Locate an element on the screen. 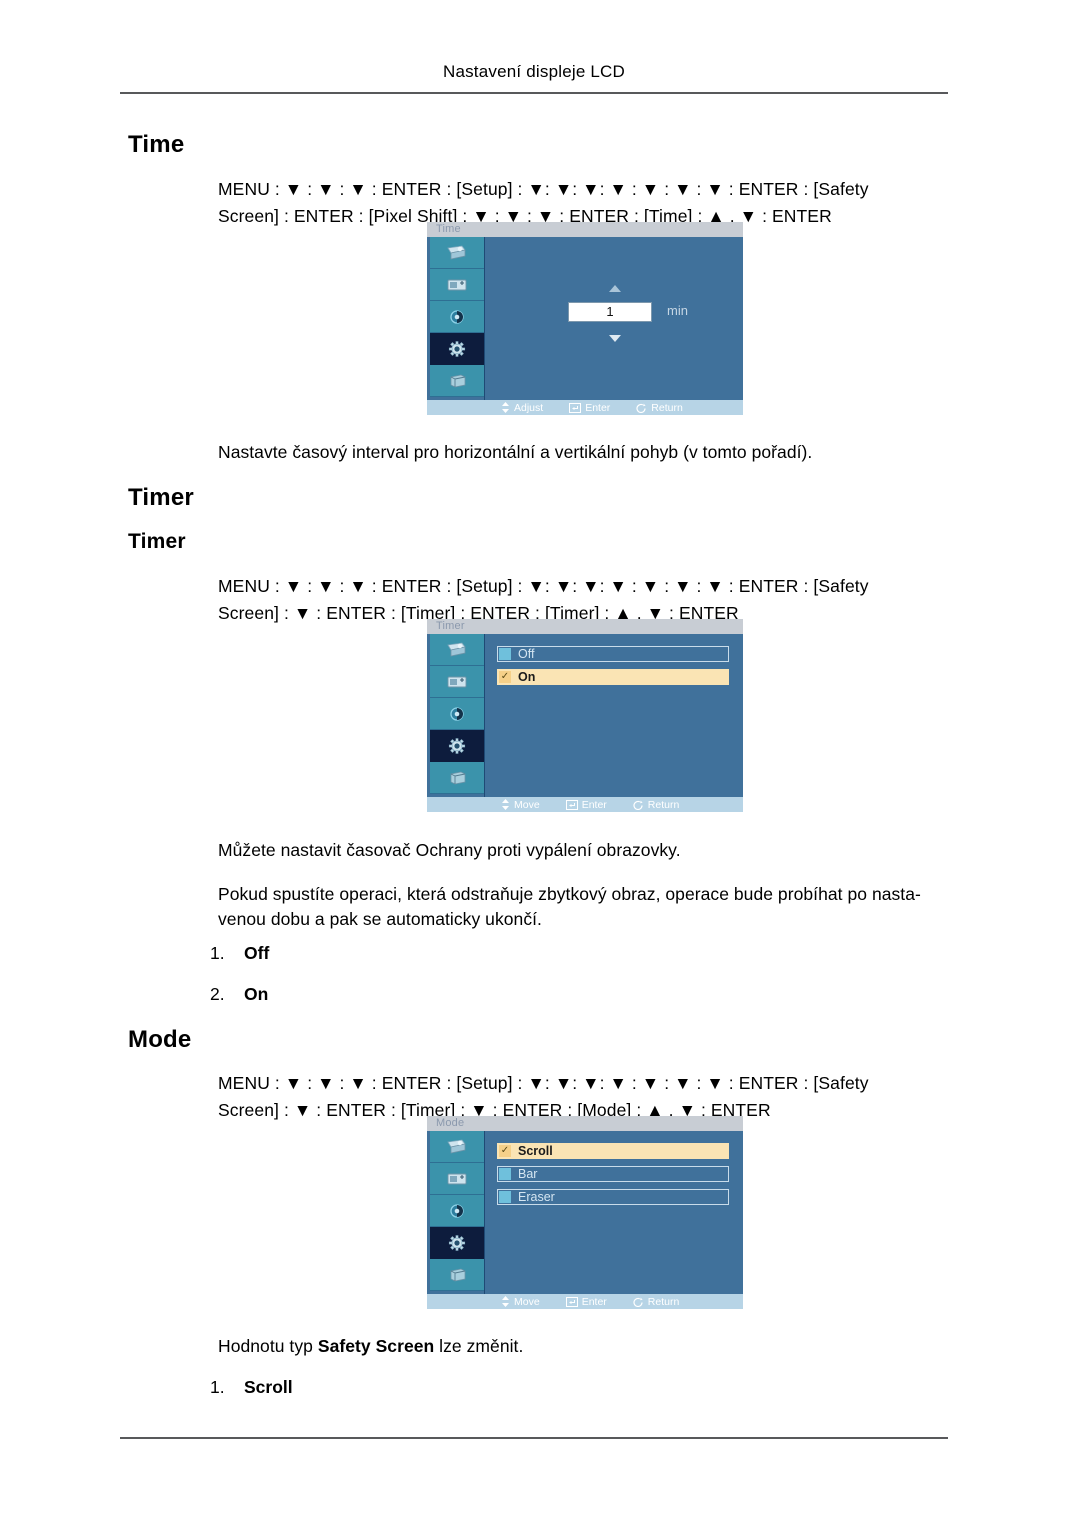  osd-footer-mode: Move Enter Return is located at coordinates (585, 1301).